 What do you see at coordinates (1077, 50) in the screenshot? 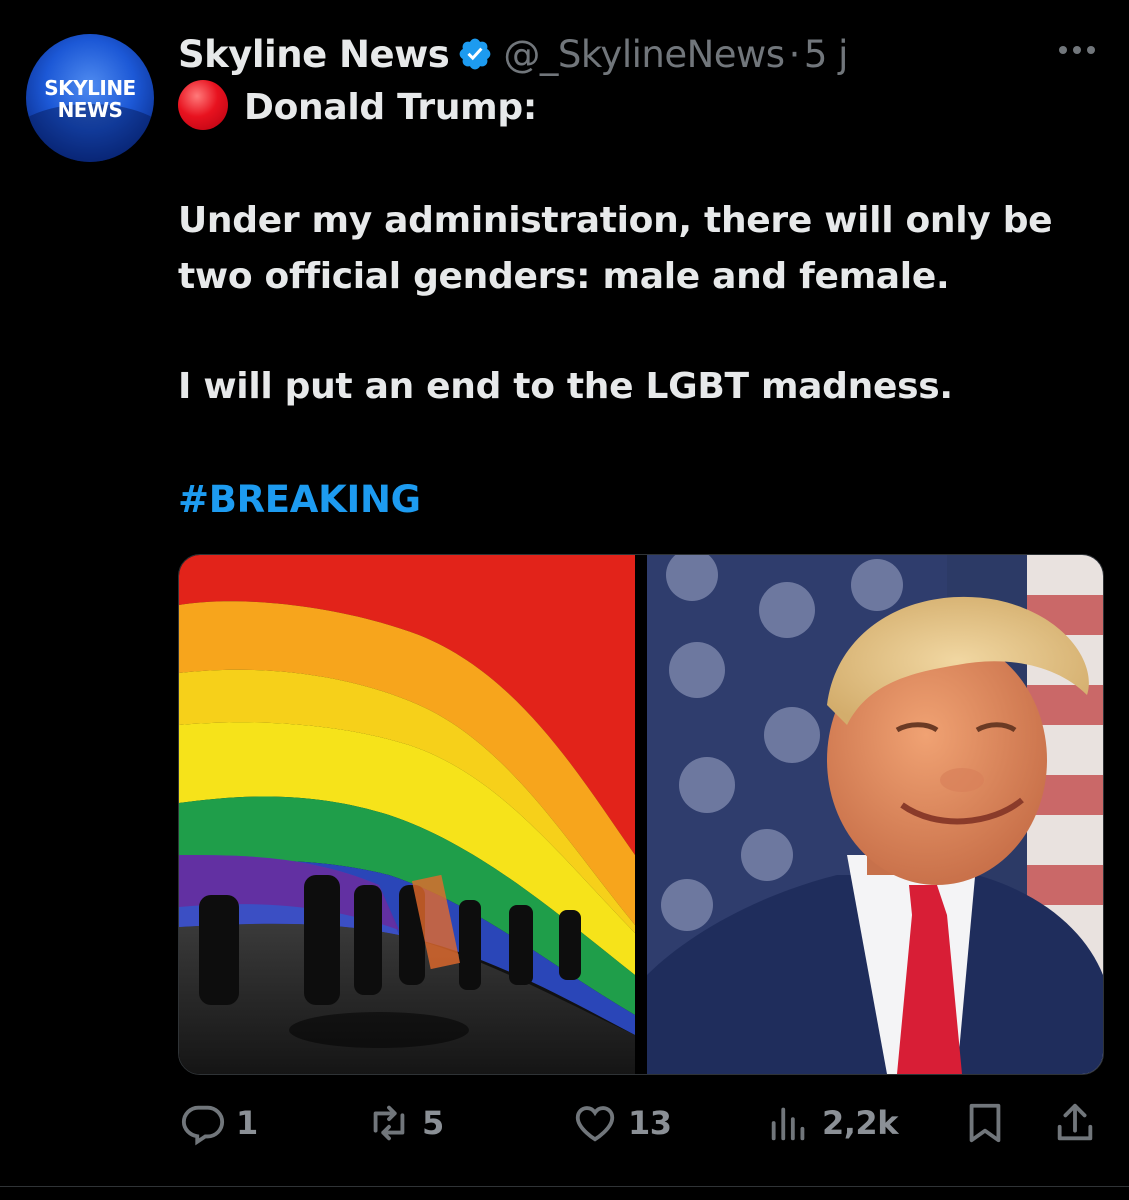
I see `more-dots-icon` at bounding box center [1077, 50].